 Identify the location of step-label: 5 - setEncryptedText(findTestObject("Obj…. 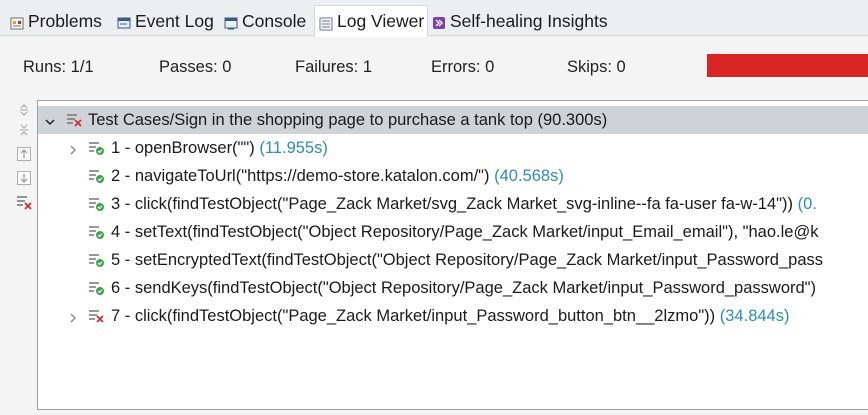
(467, 259).